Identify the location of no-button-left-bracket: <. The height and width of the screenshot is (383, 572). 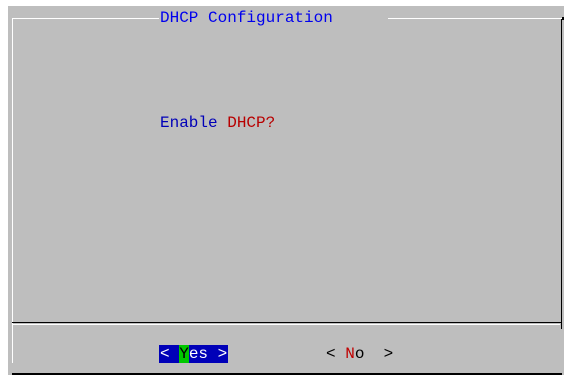
(331, 354).